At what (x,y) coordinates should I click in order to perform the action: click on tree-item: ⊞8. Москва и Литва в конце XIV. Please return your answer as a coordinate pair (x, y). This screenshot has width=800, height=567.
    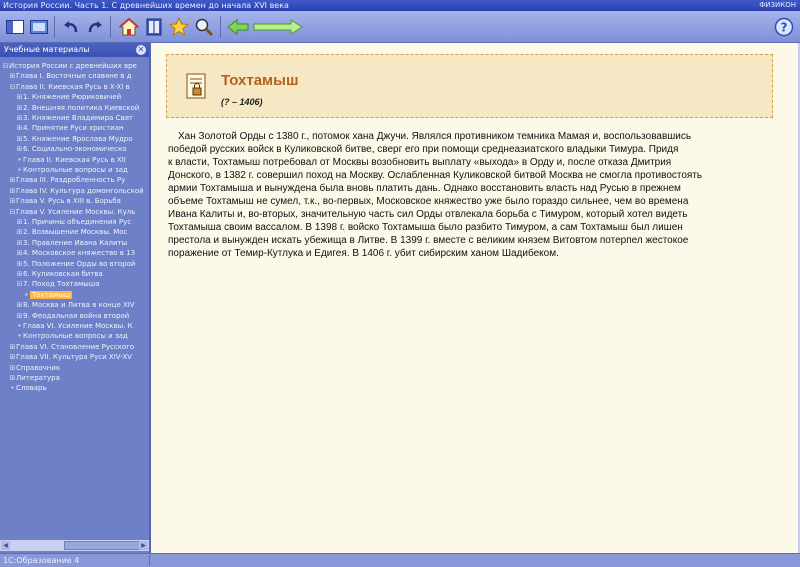
    Looking at the image, I should click on (75, 305).